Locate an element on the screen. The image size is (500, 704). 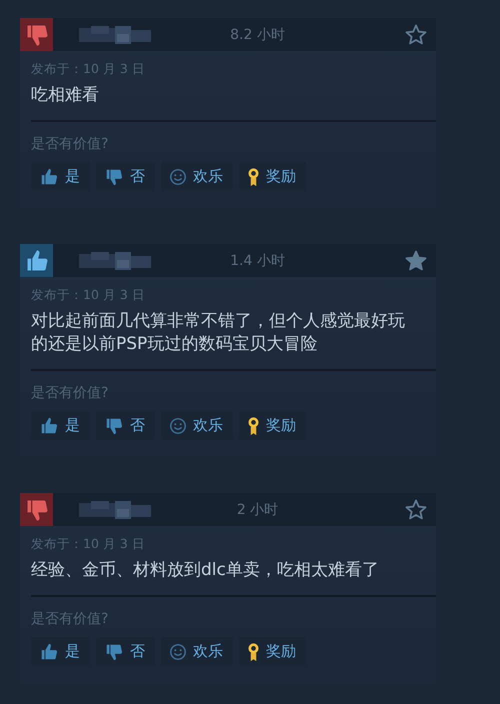
playtime-hours: 1.4 小时 is located at coordinates (257, 261).